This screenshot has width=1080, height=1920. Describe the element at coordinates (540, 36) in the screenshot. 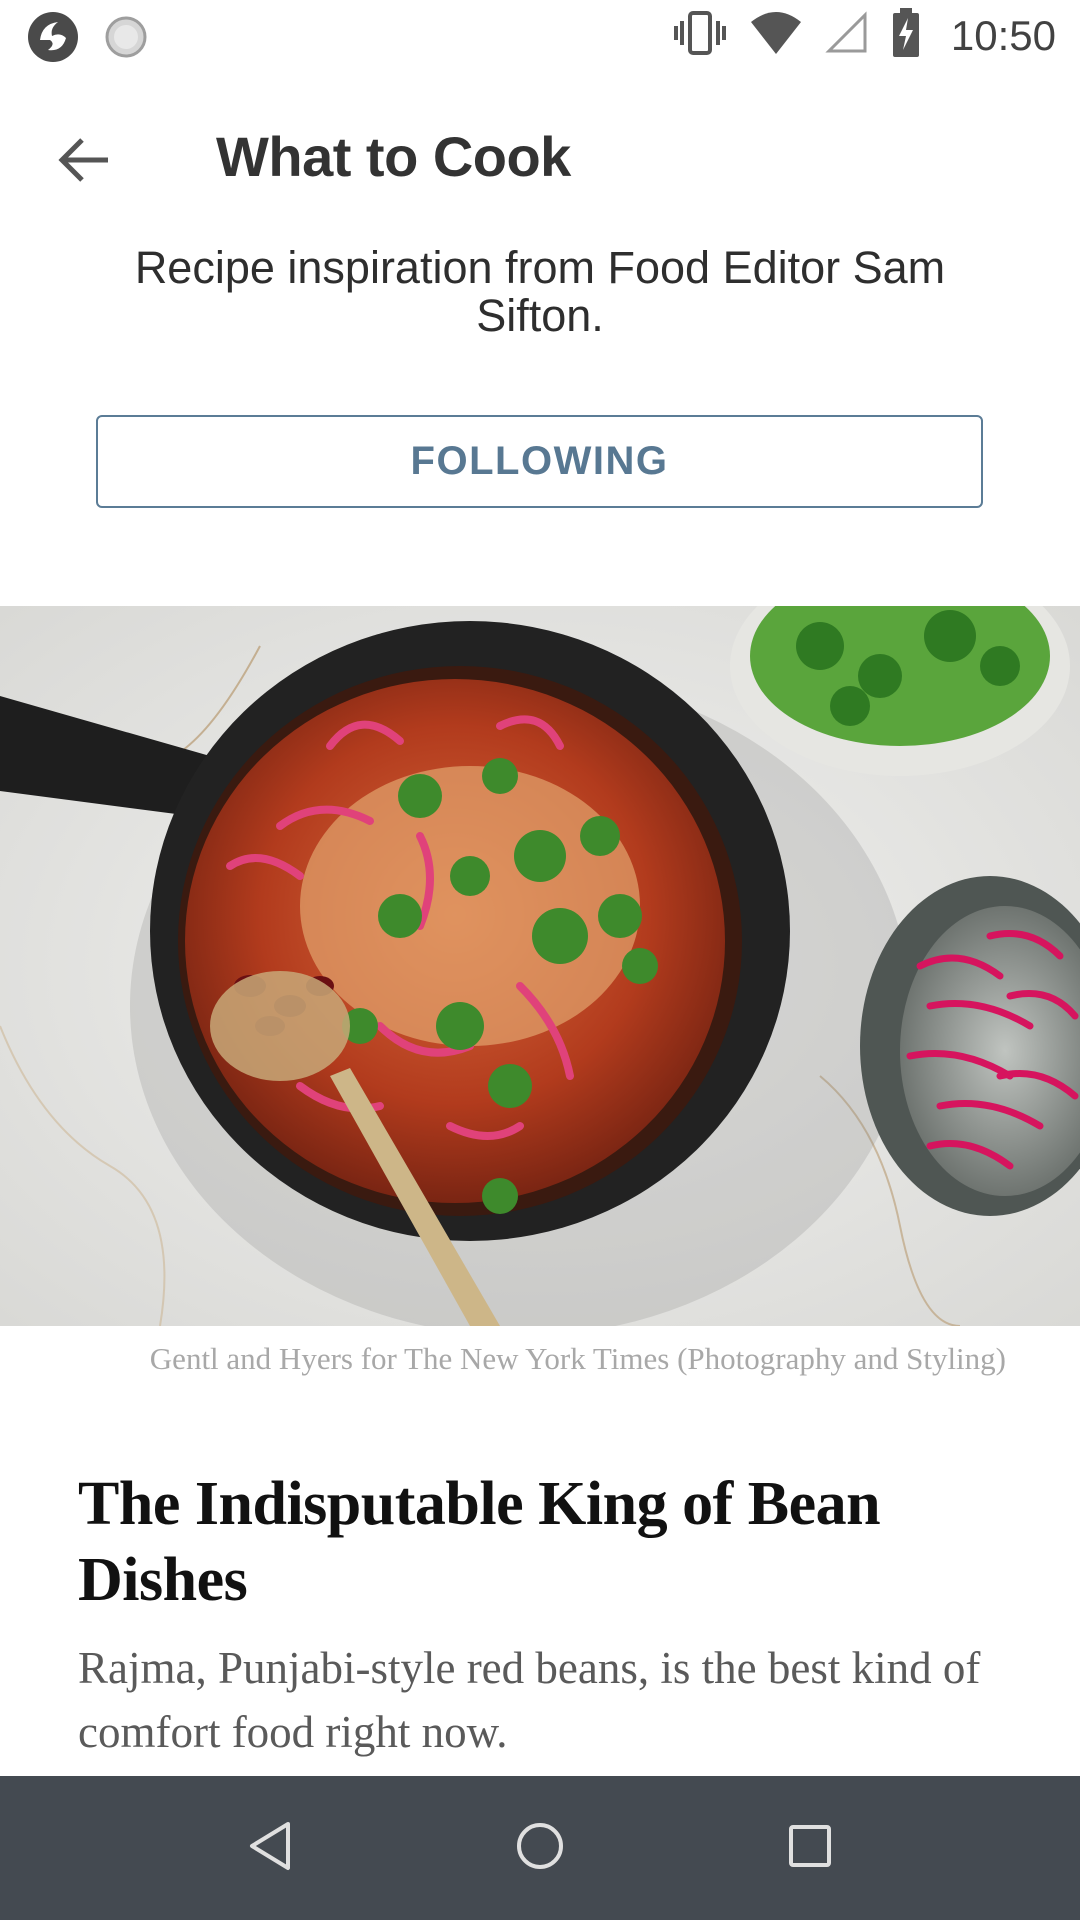

I see `status-bar: 10:50` at that location.